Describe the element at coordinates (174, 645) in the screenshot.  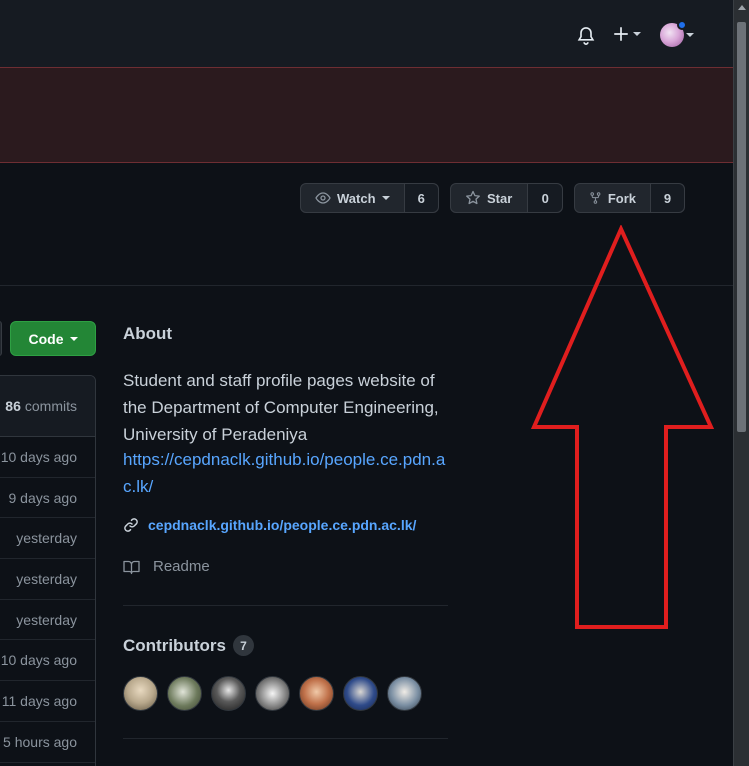
I see `contributors-label: Contributors` at that location.